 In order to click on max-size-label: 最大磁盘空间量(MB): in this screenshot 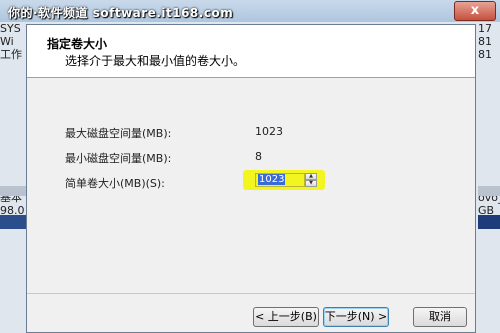, I will do `click(118, 133)`.